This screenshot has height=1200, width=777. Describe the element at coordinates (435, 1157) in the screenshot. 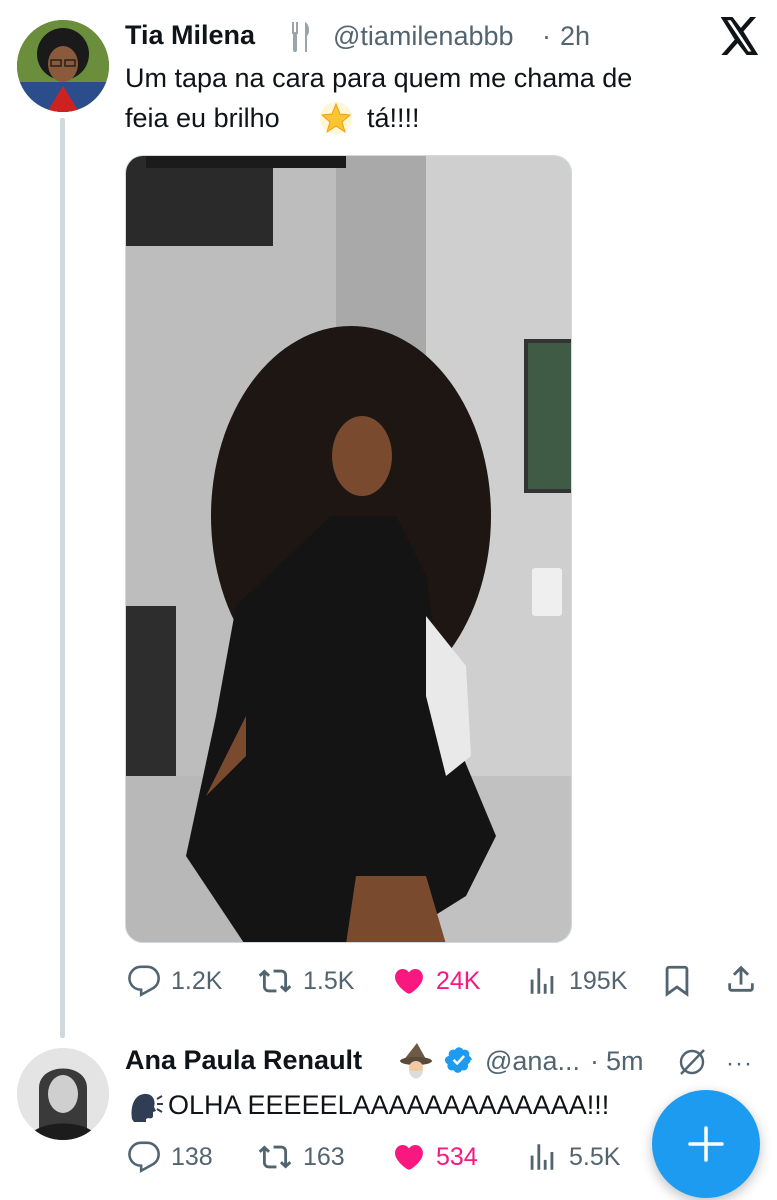

I see `reply-like-button: 534` at that location.